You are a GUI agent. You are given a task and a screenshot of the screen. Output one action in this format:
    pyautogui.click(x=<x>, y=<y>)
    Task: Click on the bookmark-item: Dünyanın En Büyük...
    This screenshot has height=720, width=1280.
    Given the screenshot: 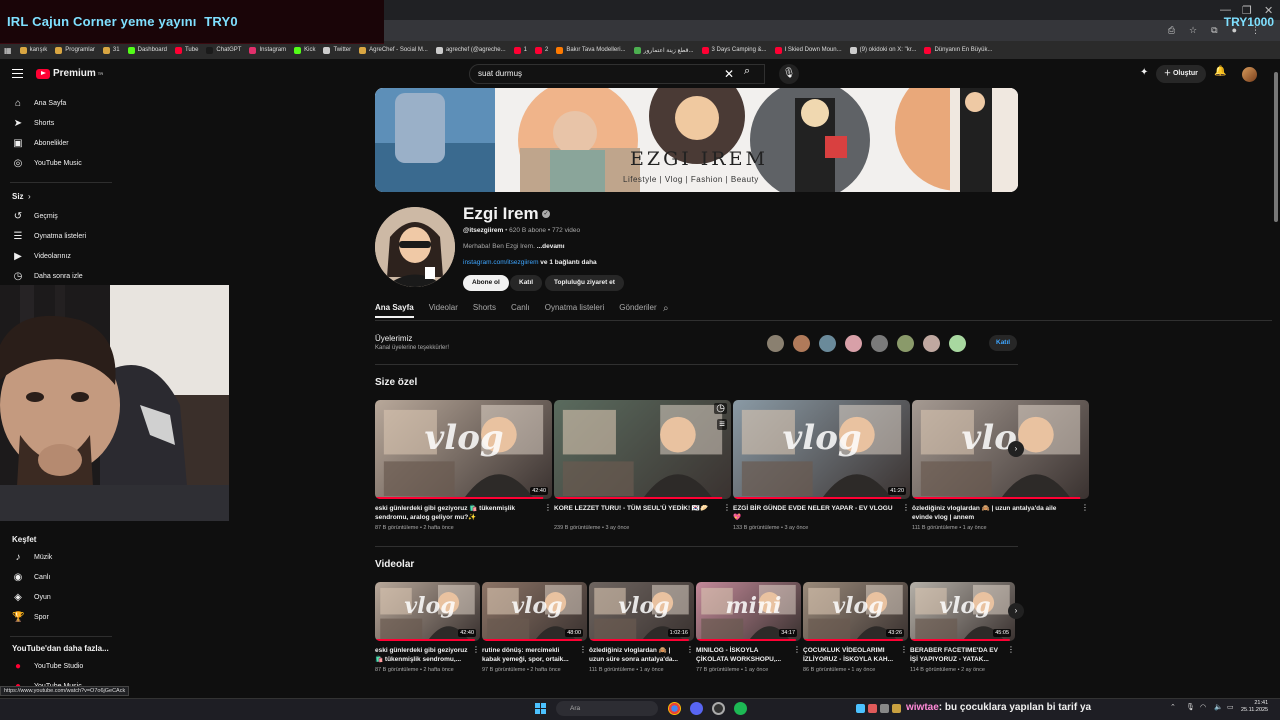 What is the action you would take?
    pyautogui.click(x=958, y=50)
    